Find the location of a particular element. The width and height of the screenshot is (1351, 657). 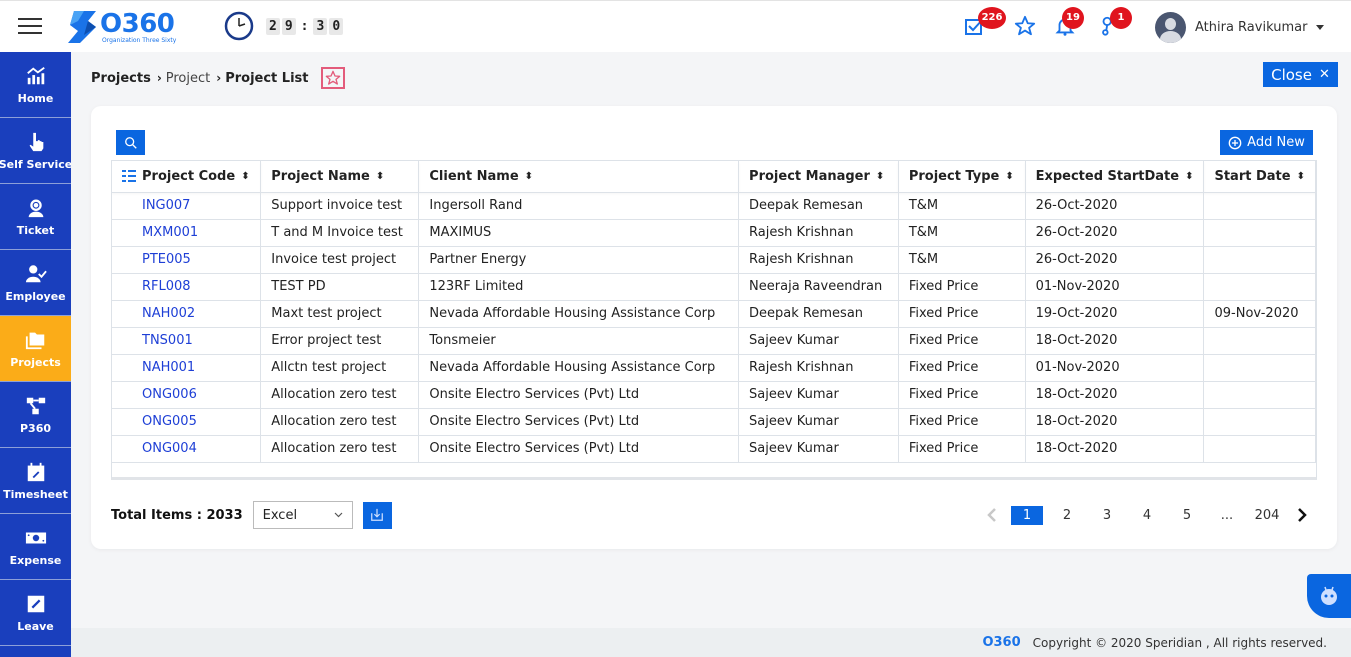

column-header-project-type: Project Type ⬍ is located at coordinates (962, 176).